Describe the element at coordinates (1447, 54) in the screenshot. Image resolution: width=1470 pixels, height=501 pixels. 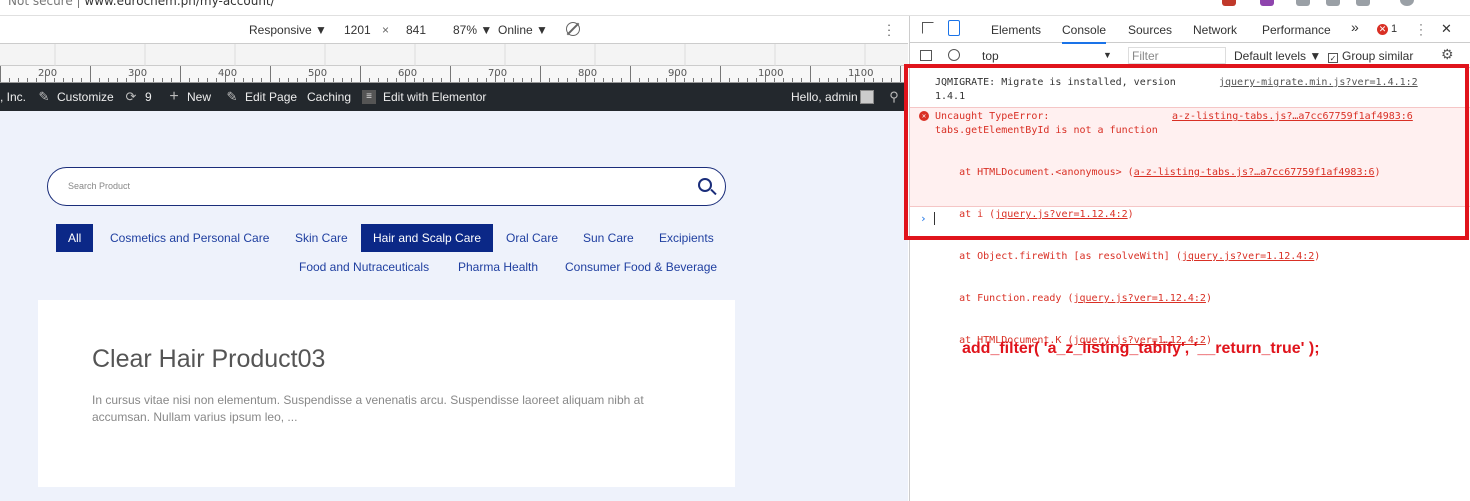
I see `gear-icon: ⚙` at that location.